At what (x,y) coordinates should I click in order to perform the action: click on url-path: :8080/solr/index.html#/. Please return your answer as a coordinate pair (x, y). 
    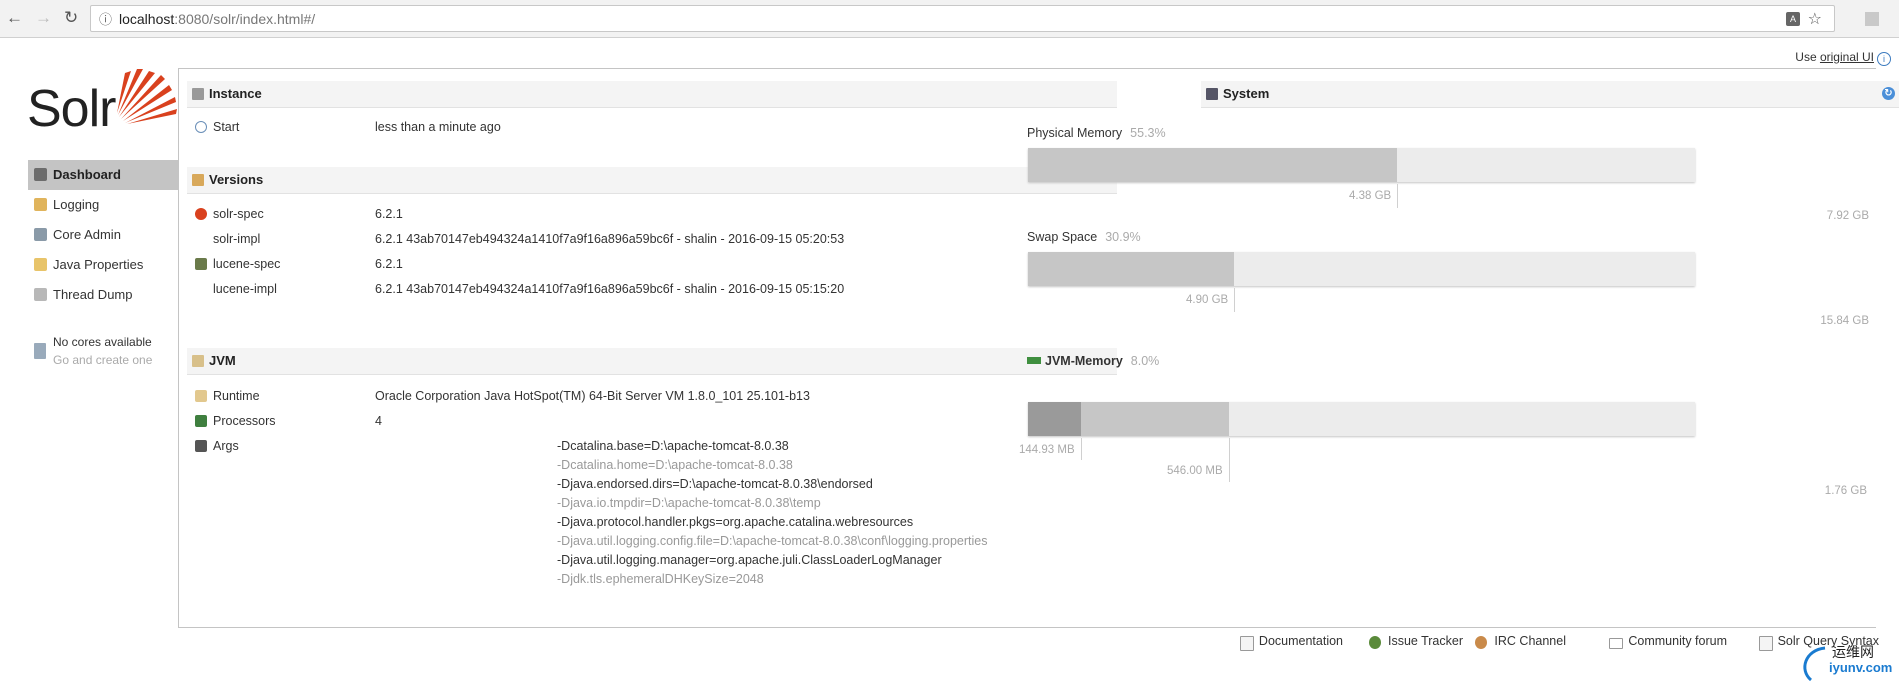
    Looking at the image, I should click on (245, 19).